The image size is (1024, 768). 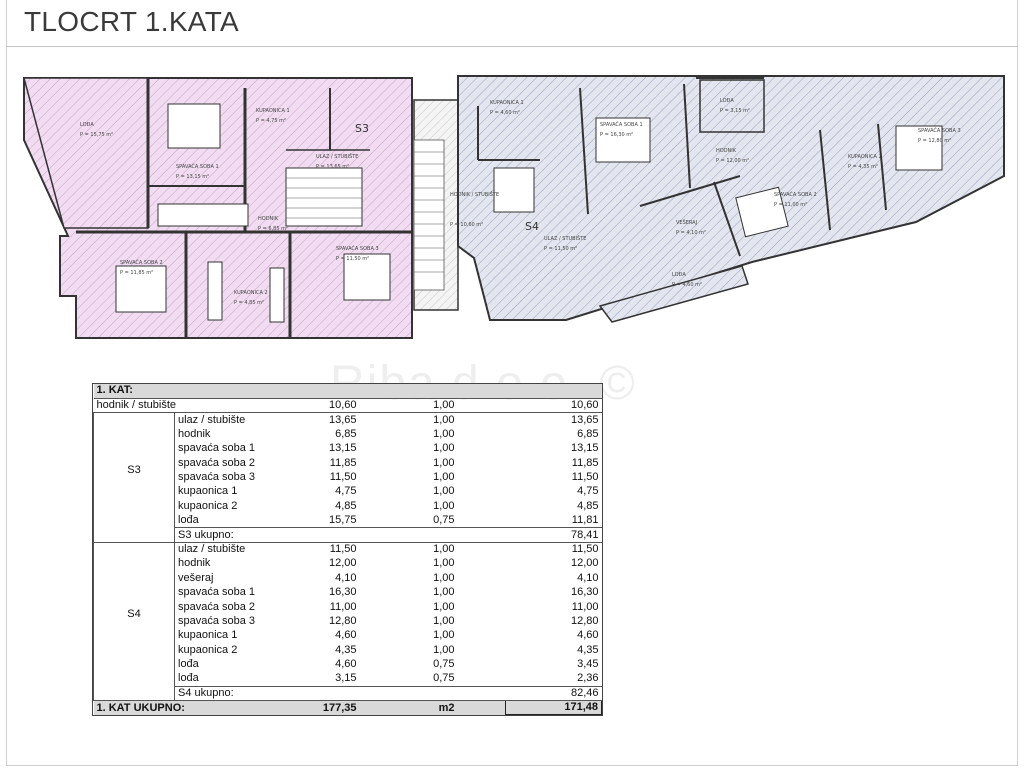 I want to click on s3-row-net: 13,15, so click(x=584, y=448).